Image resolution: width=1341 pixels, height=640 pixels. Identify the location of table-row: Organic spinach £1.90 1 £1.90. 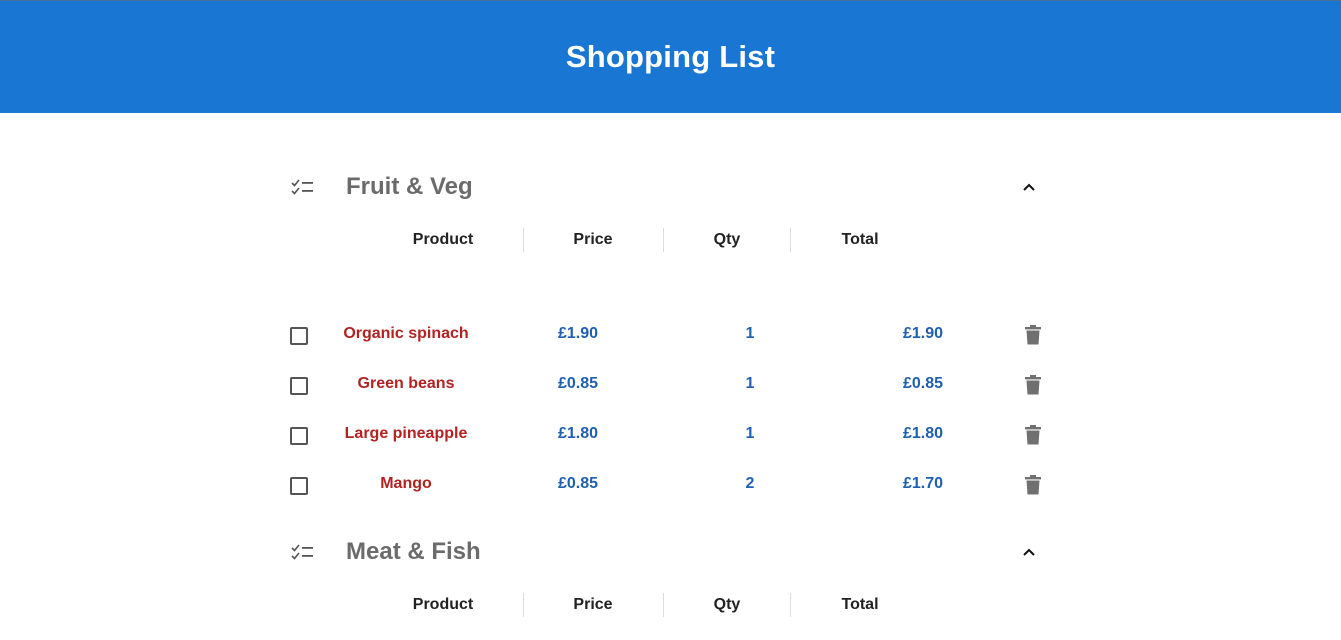
(670, 336).